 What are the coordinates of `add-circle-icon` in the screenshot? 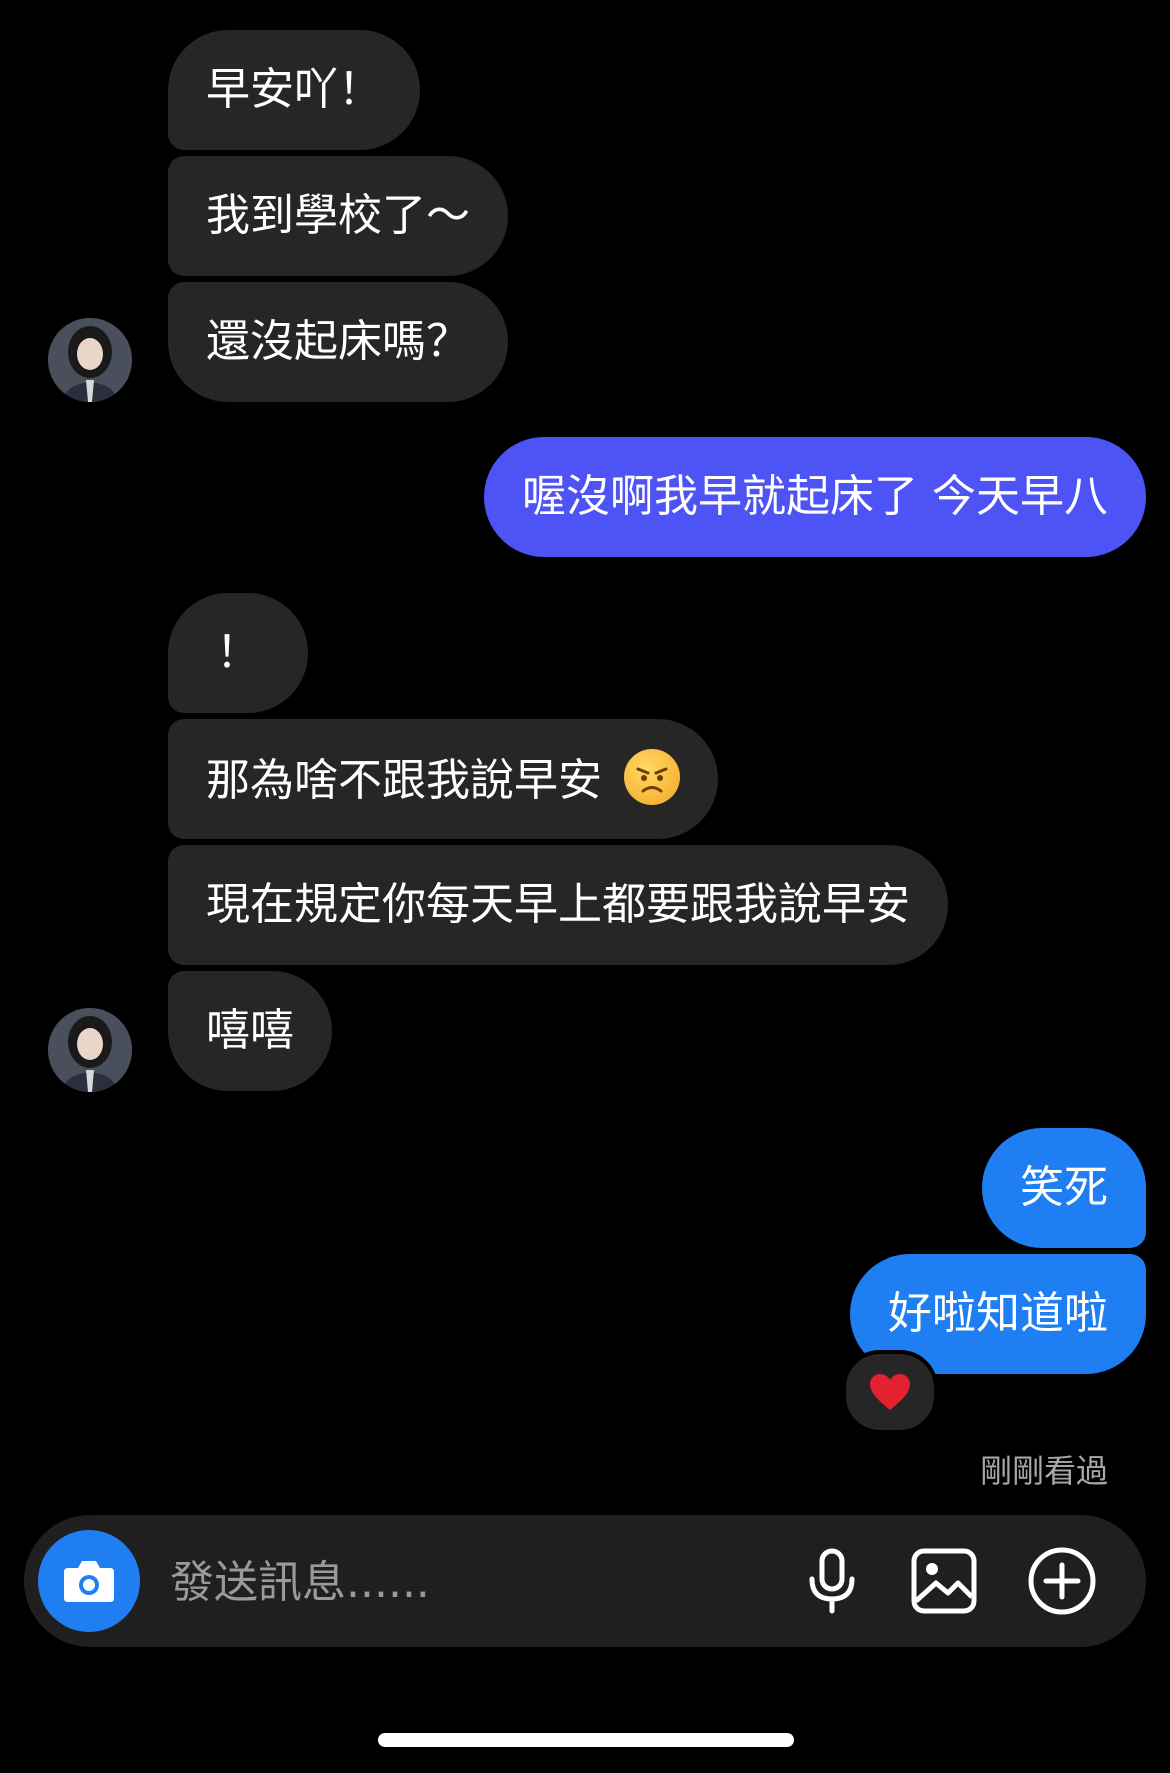 It's located at (1062, 1581).